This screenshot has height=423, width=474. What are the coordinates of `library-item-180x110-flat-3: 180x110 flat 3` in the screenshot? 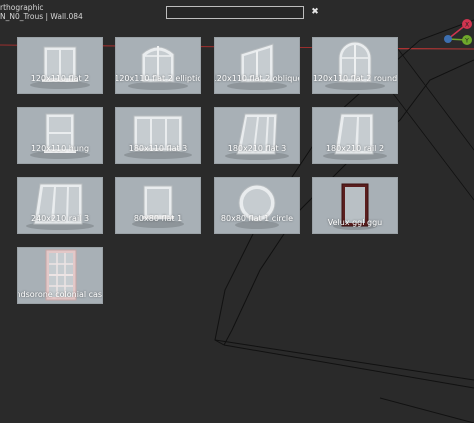 It's located at (158, 135).